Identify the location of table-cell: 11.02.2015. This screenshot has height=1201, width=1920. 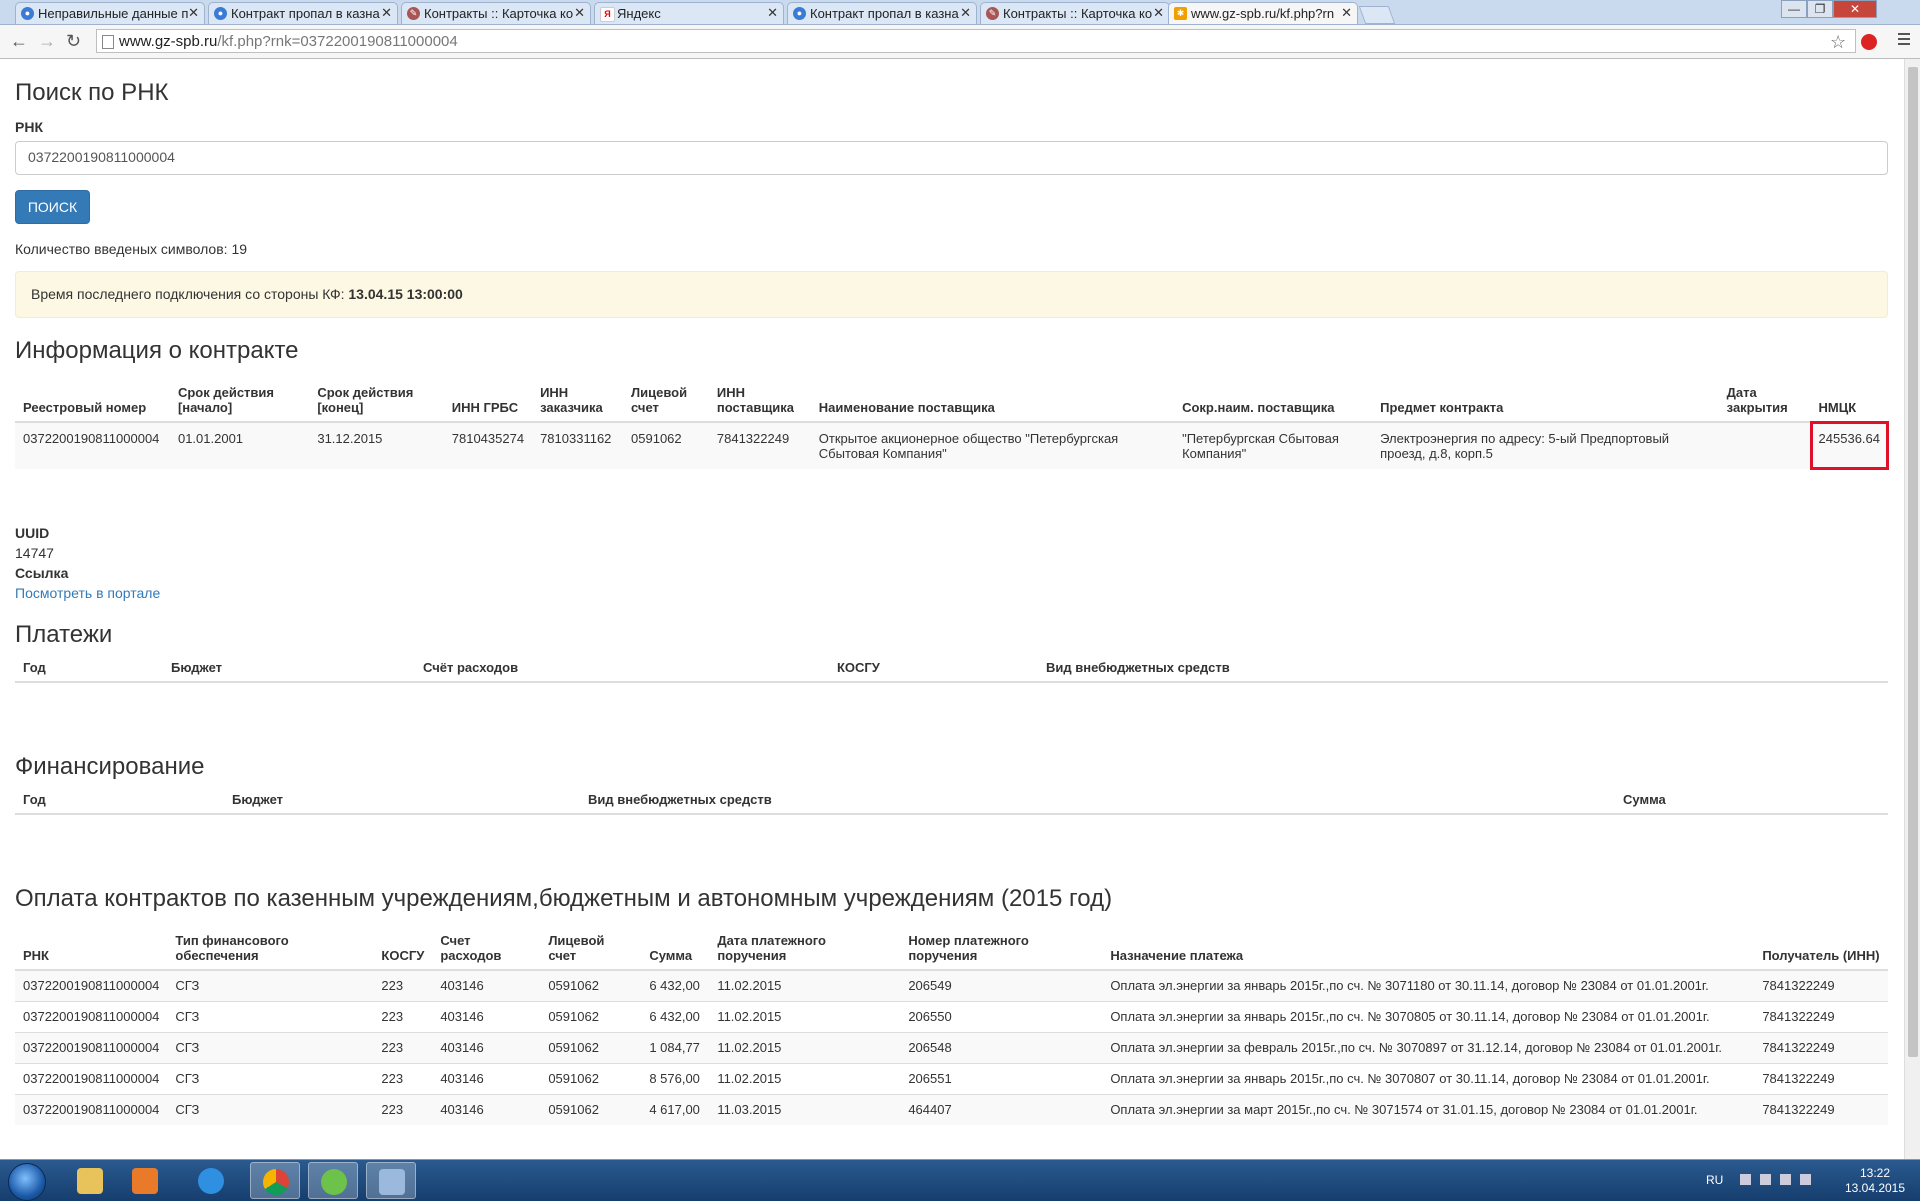
(805, 1017).